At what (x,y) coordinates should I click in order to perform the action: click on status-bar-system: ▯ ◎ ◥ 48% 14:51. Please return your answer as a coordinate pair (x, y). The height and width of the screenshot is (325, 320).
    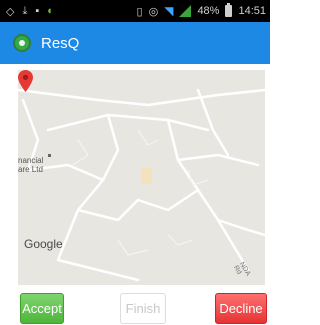
    Looking at the image, I should click on (203, 10).